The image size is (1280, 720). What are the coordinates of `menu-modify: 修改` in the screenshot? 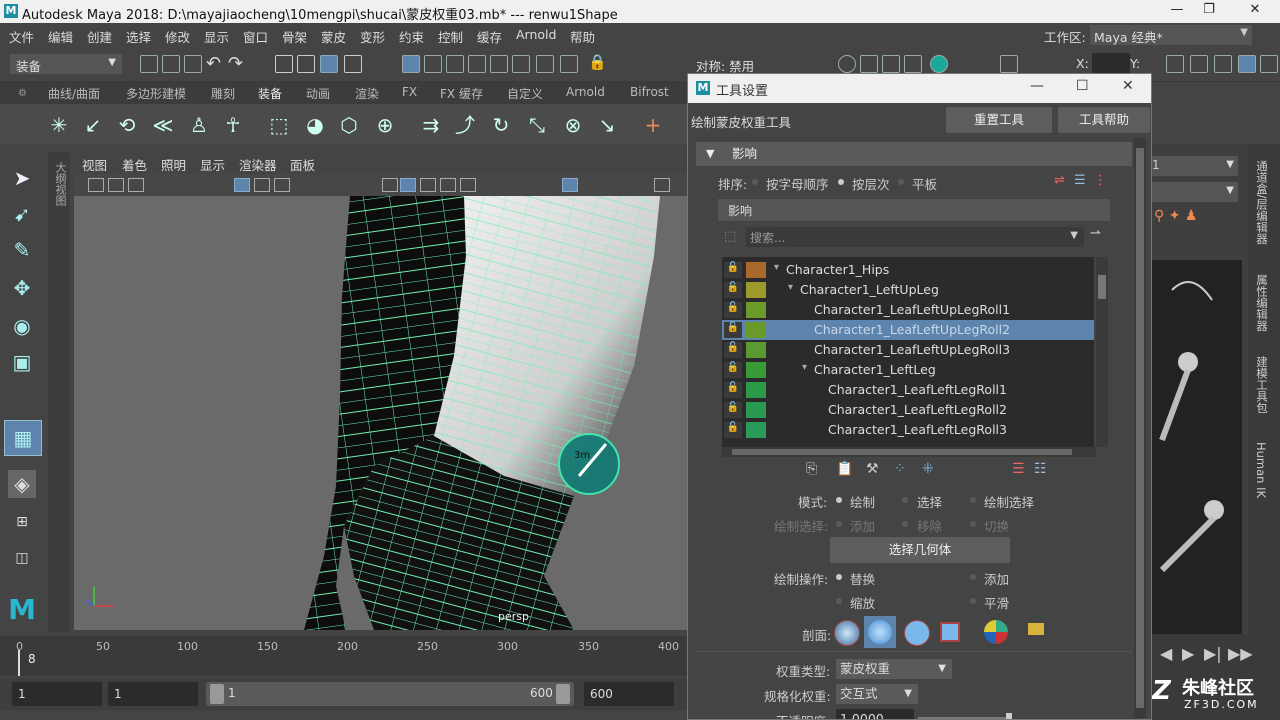 It's located at (177, 36).